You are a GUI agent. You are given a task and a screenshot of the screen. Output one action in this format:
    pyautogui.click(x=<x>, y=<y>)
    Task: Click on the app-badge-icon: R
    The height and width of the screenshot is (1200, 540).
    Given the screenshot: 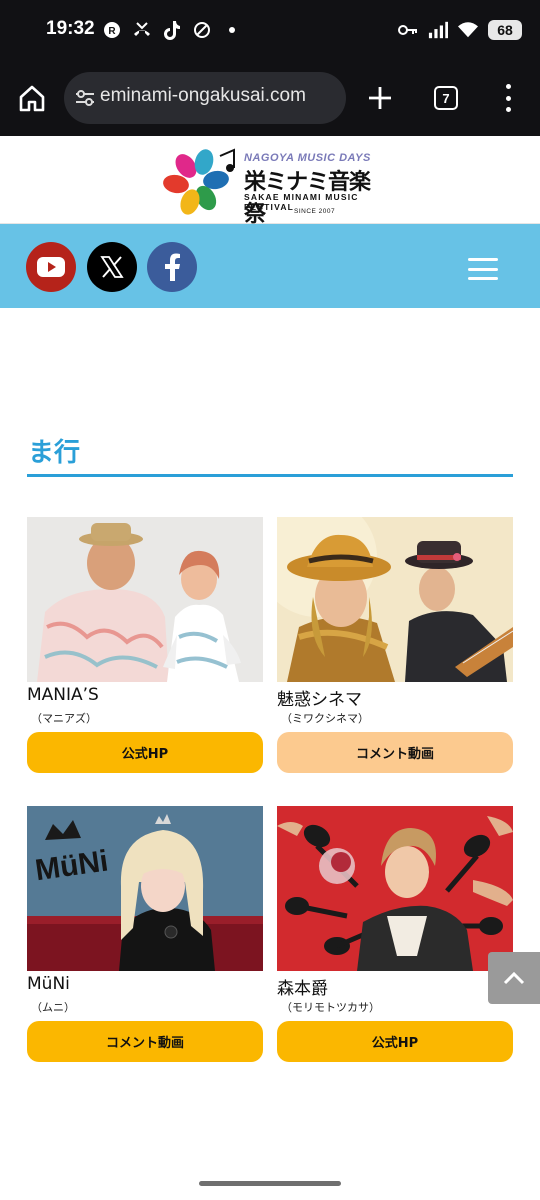 What is the action you would take?
    pyautogui.click(x=112, y=30)
    